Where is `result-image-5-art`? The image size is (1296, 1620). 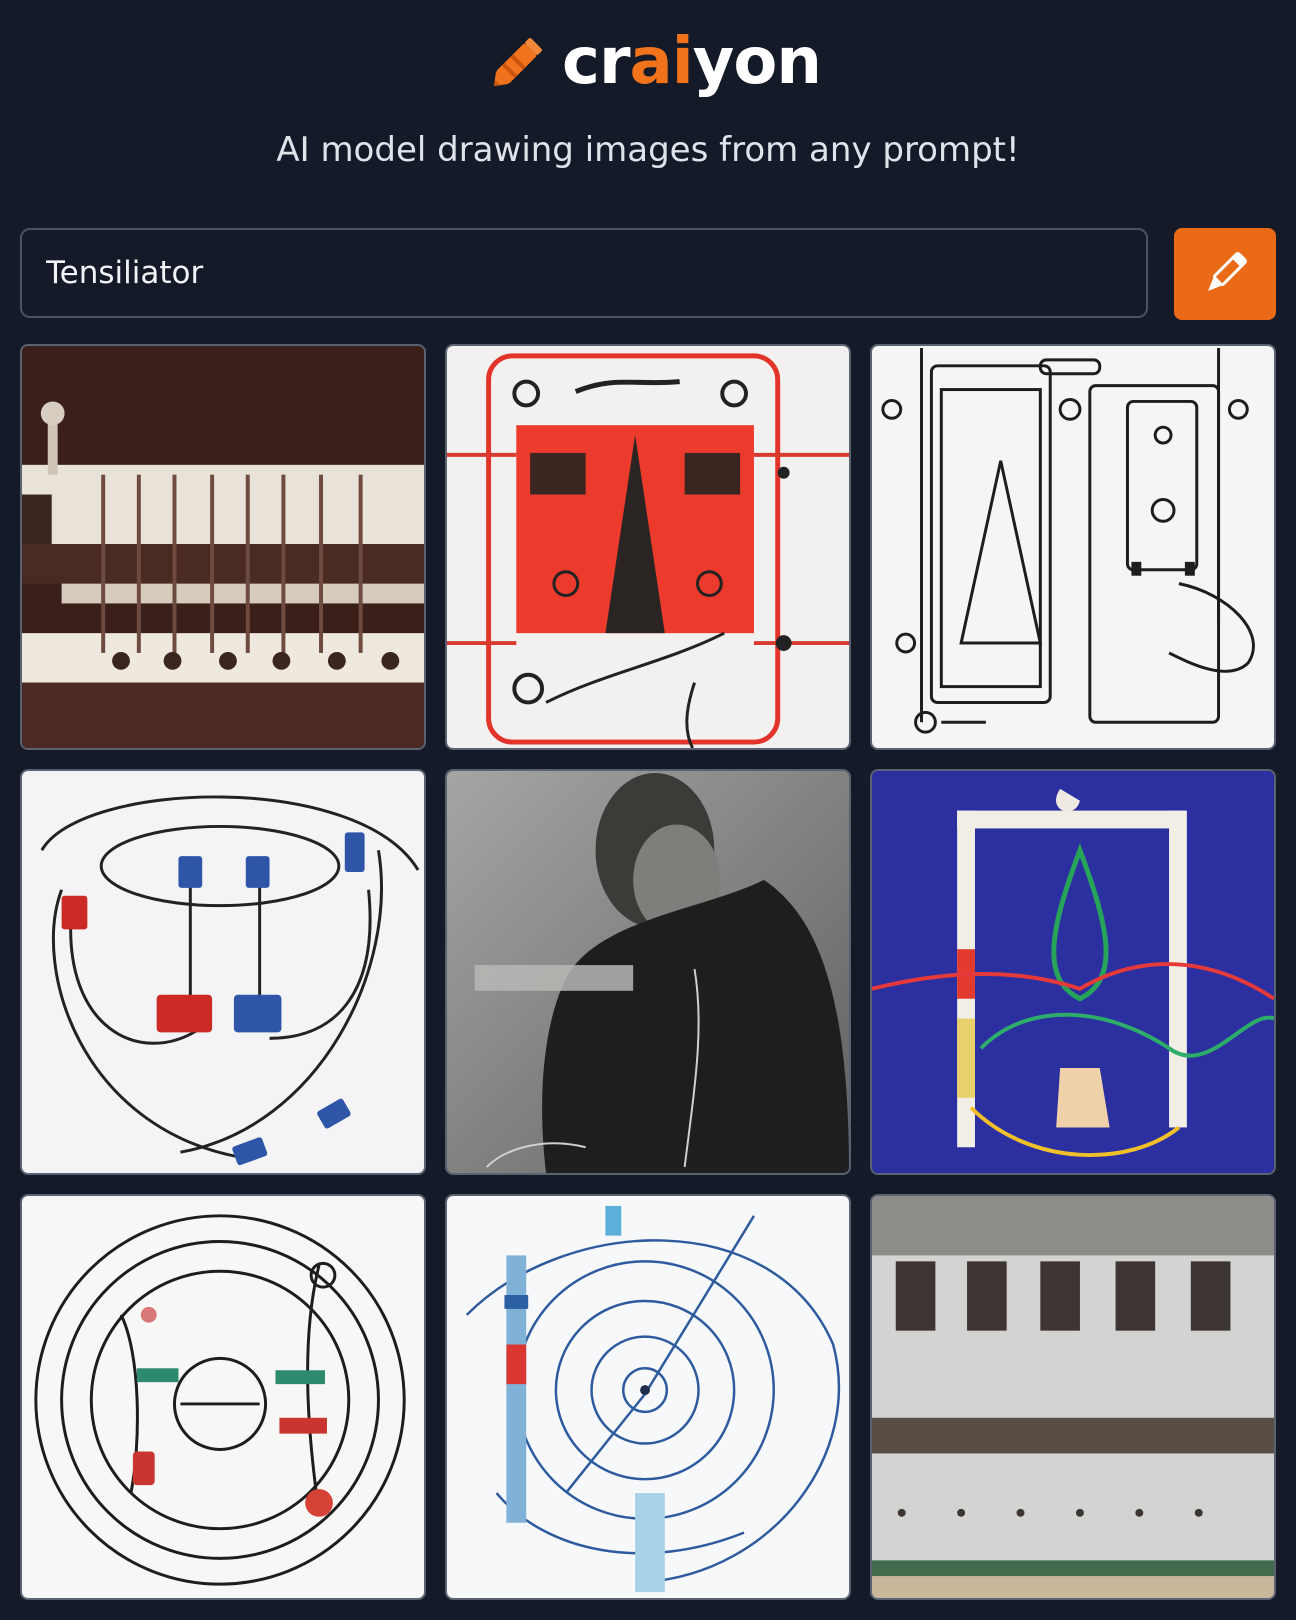
result-image-5-art is located at coordinates (648, 972).